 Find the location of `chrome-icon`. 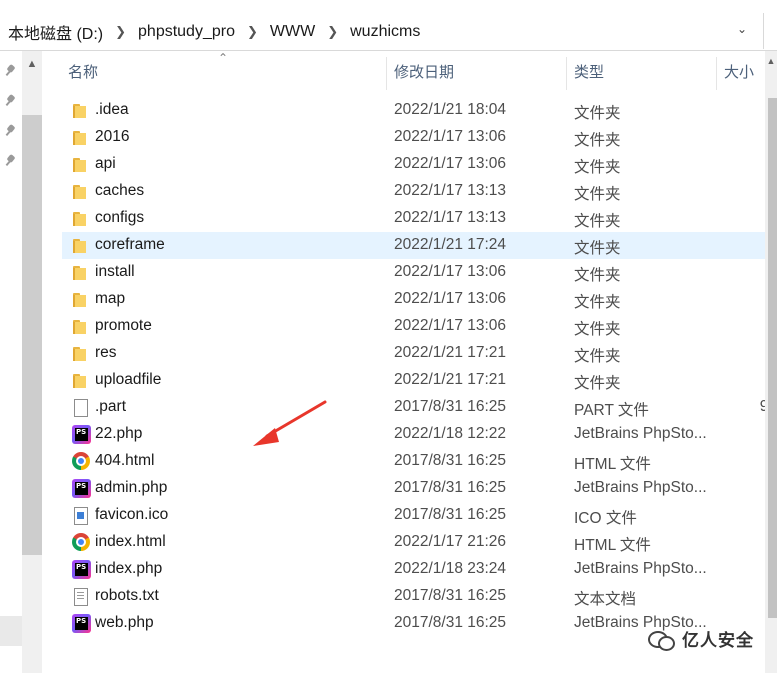

chrome-icon is located at coordinates (81, 542).